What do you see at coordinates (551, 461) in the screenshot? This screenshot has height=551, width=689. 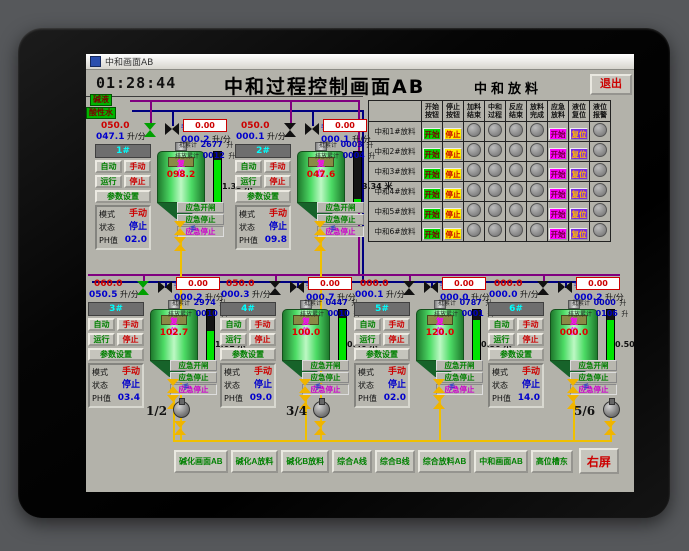 I see `nav-screen-button: 高位槽东` at bounding box center [551, 461].